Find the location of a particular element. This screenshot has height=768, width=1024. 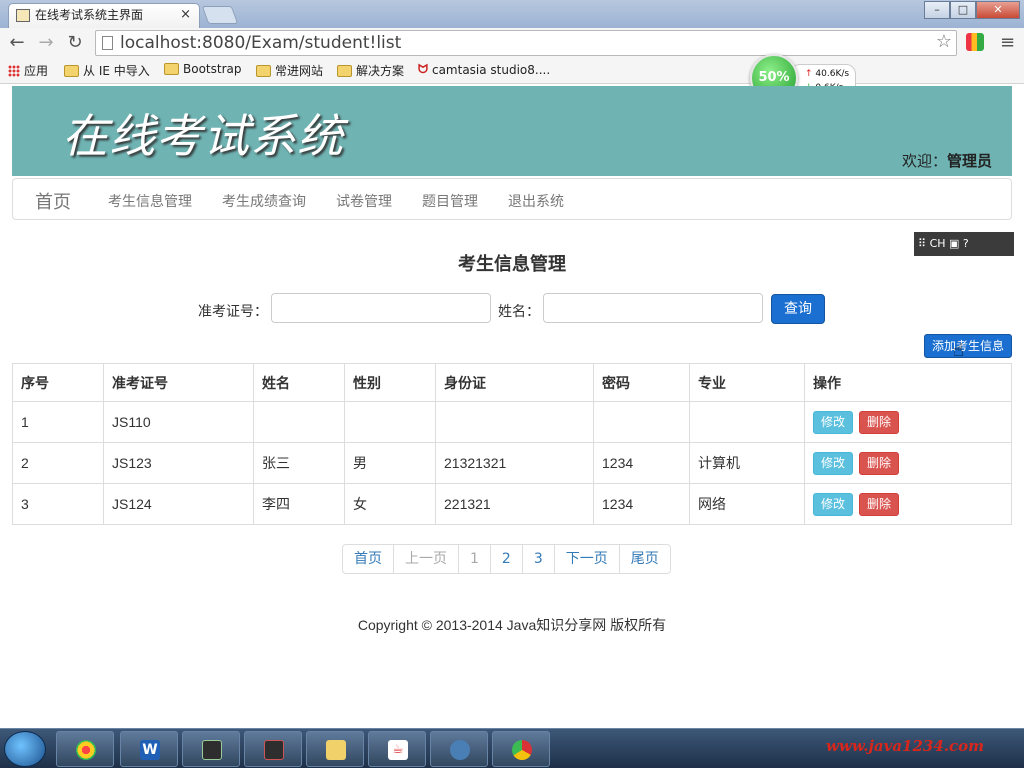

nav-item-question-management: 题目管理 is located at coordinates (450, 201).